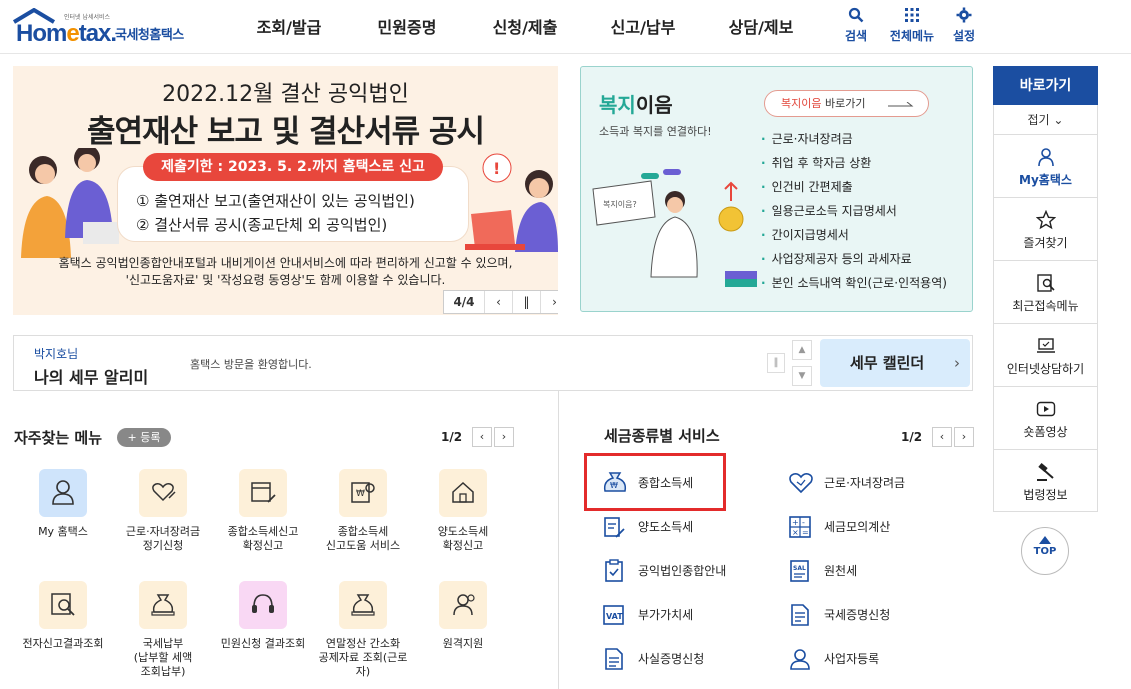 The image size is (1131, 689). I want to click on freq-item-earned-income: 근로·자녀장려금 정기신청, so click(163, 511).